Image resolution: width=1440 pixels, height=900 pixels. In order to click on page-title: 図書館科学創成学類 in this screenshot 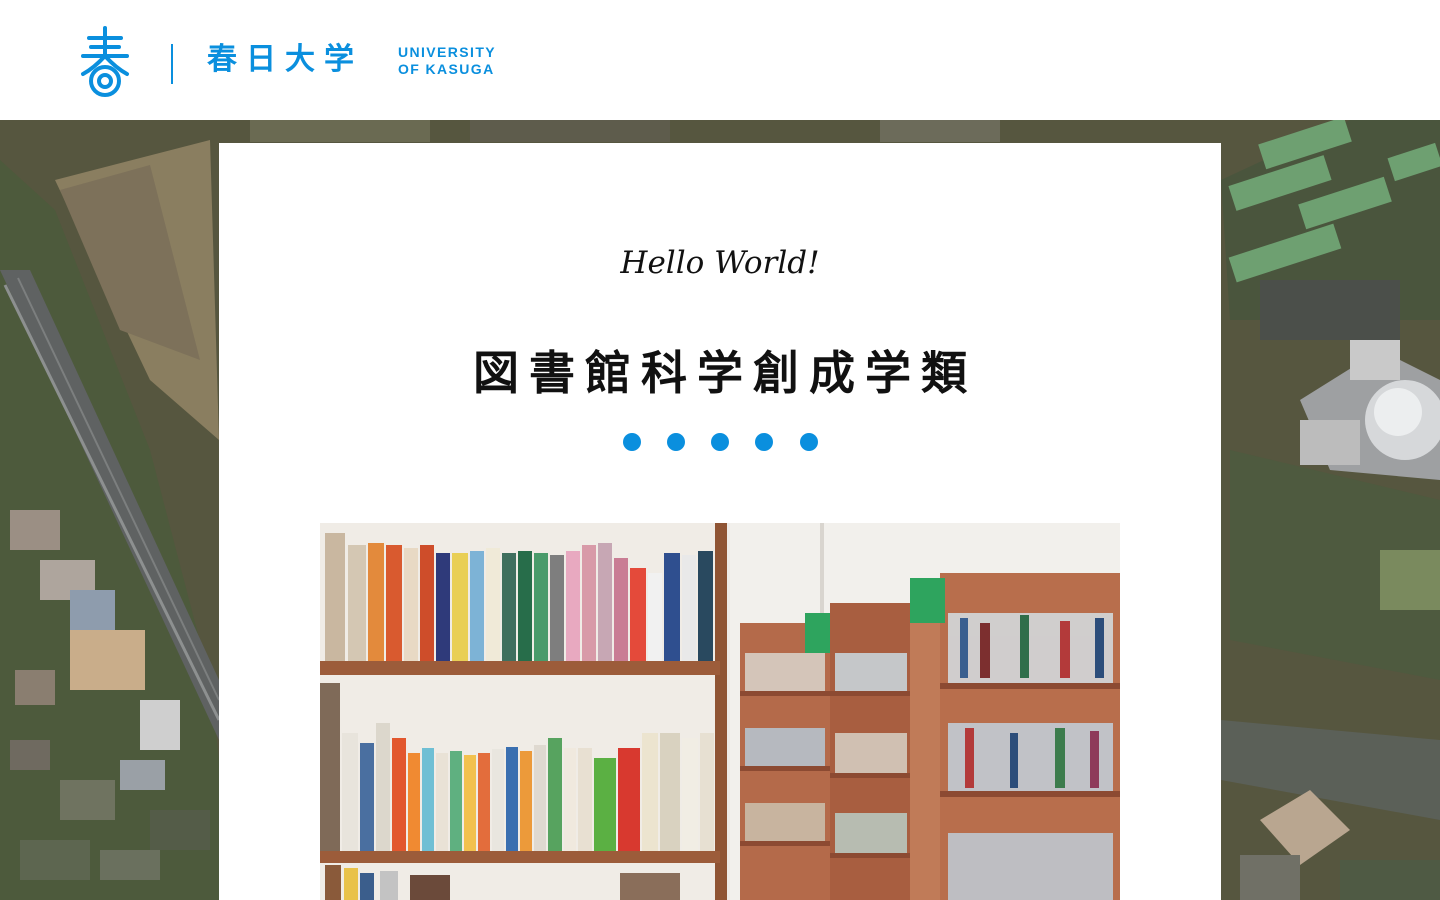, I will do `click(725, 373)`.